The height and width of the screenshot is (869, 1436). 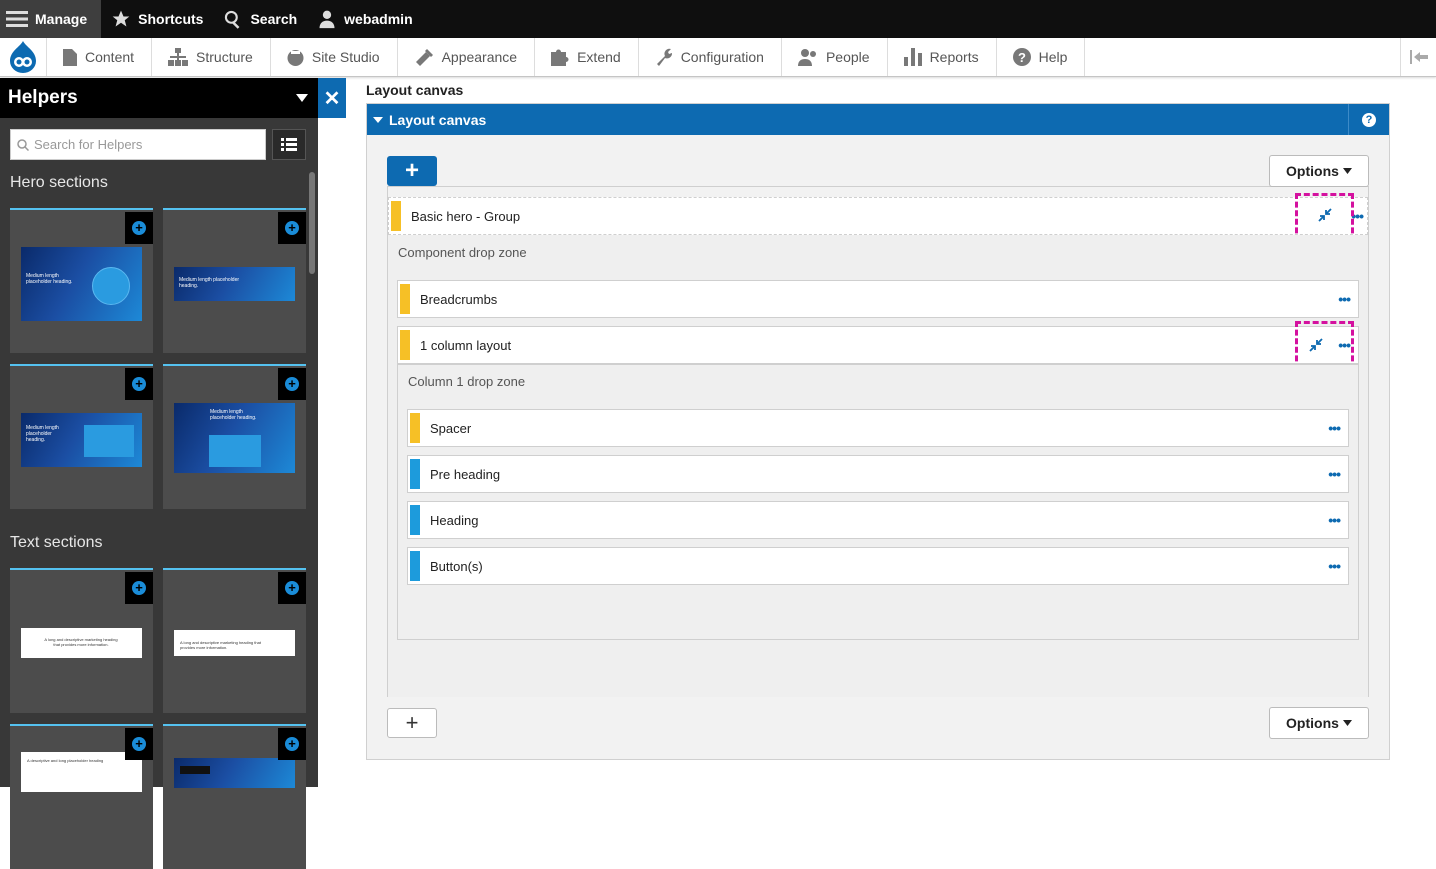 I want to click on menu-help: ? Help, so click(x=1040, y=57).